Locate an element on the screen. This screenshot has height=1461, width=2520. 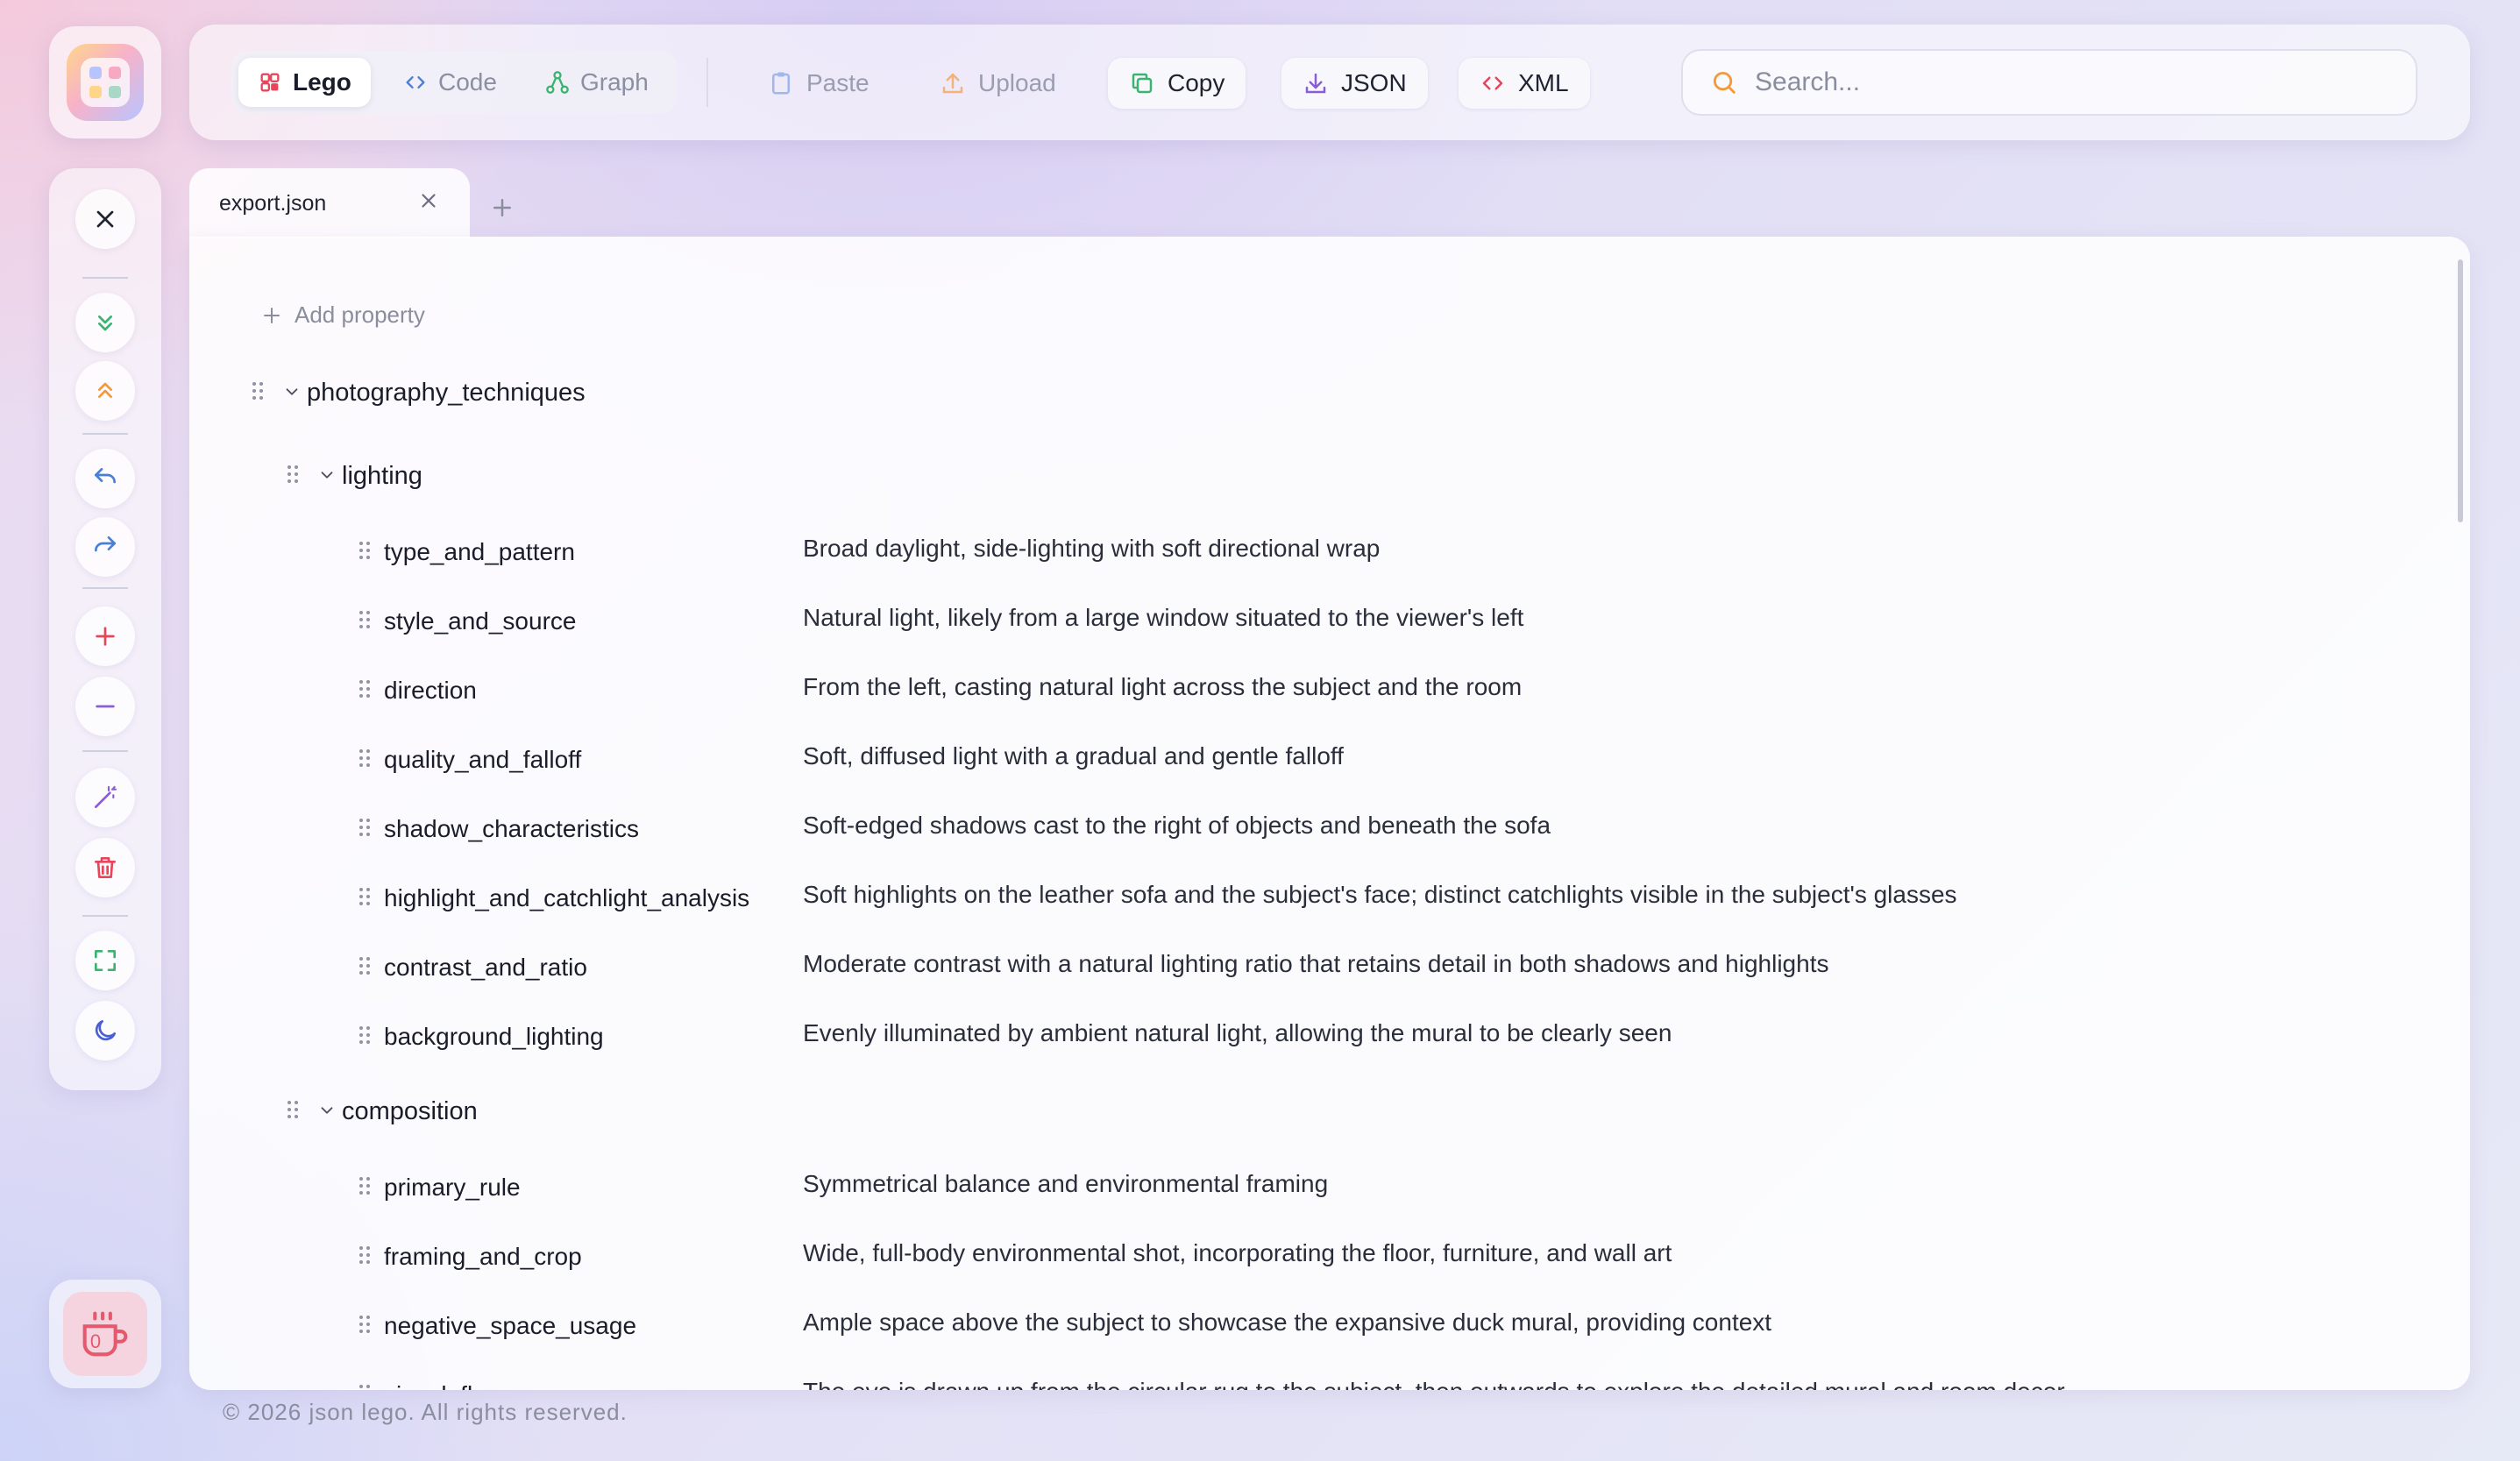
mode-graph-label: Graph is located at coordinates (614, 82).